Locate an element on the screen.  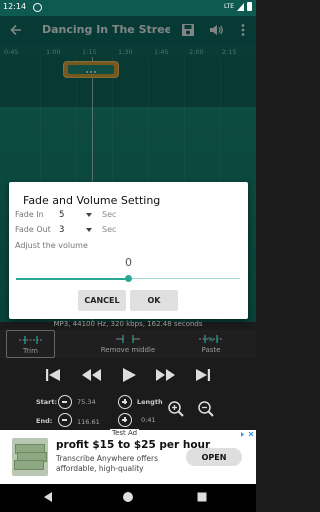
system-nav-bar is located at coordinates (128, 498).